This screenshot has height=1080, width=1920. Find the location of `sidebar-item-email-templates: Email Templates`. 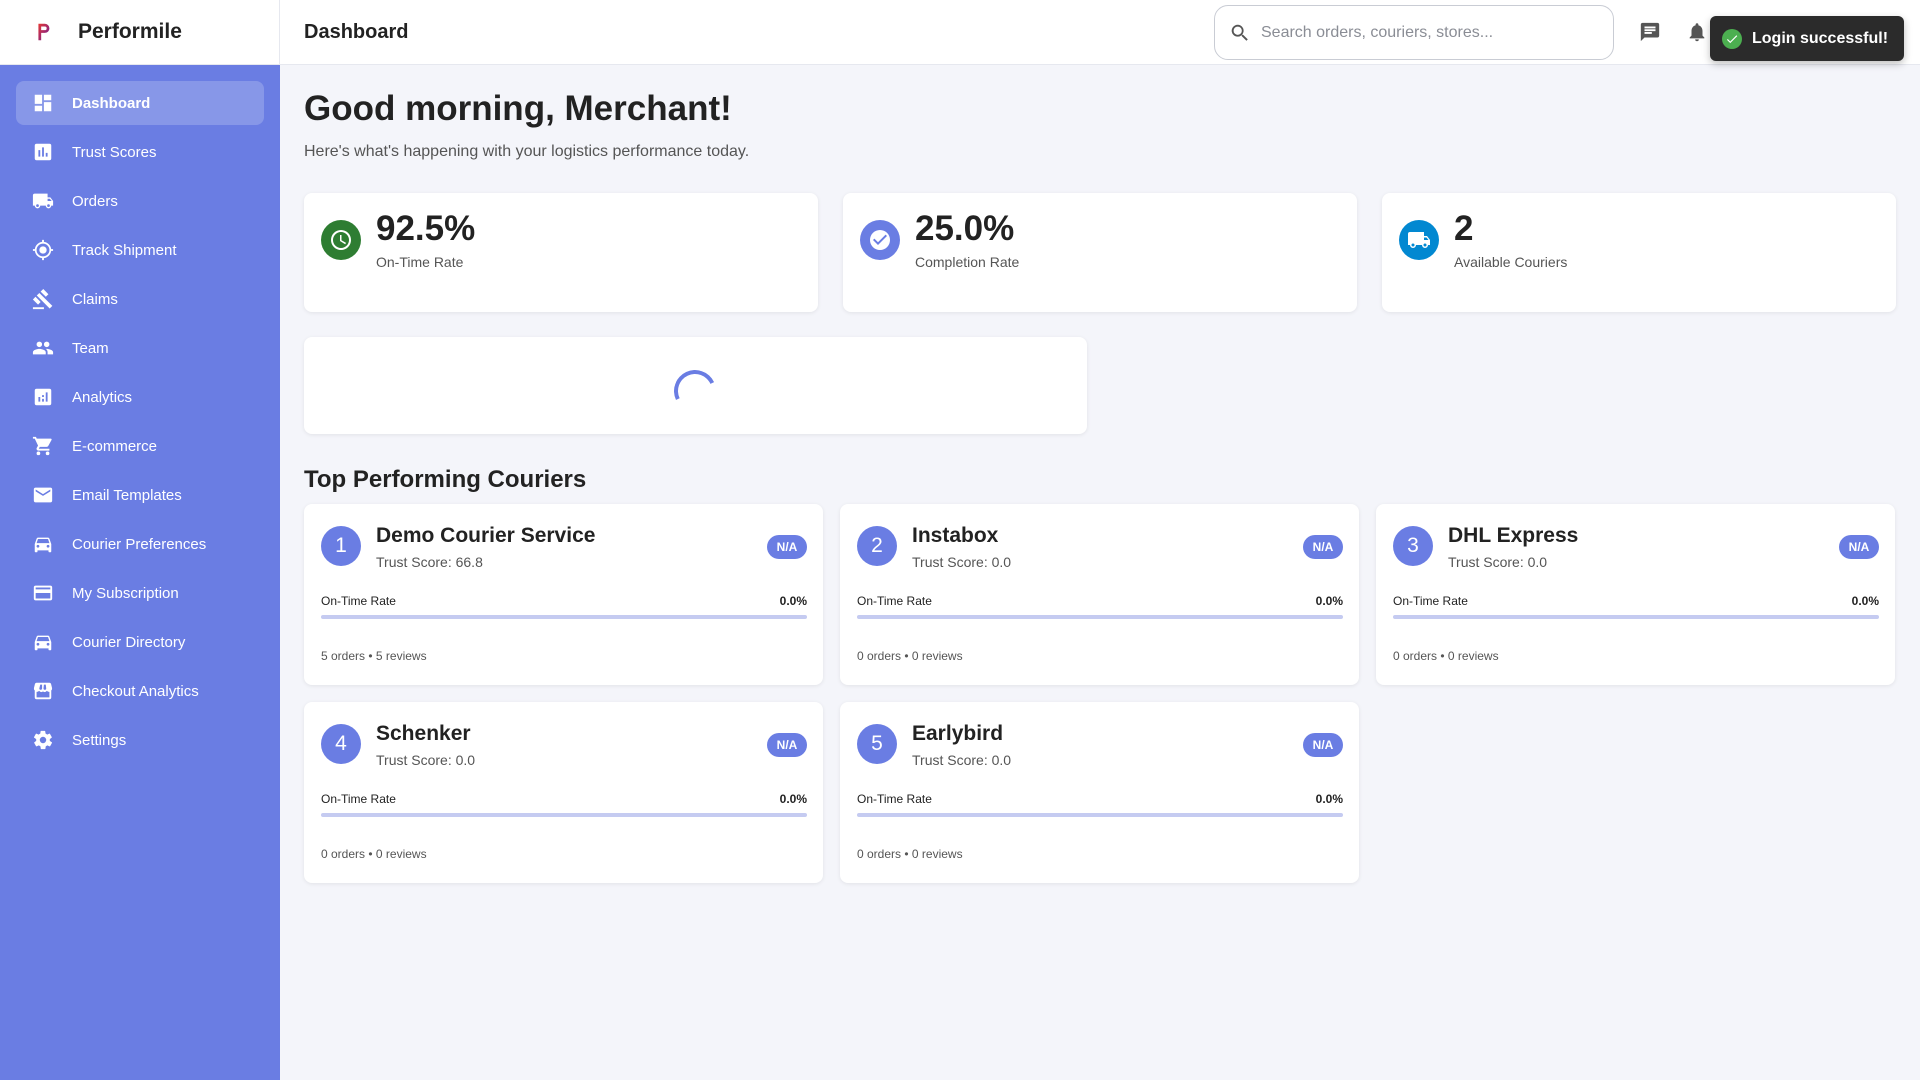

sidebar-item-email-templates: Email Templates is located at coordinates (140, 495).